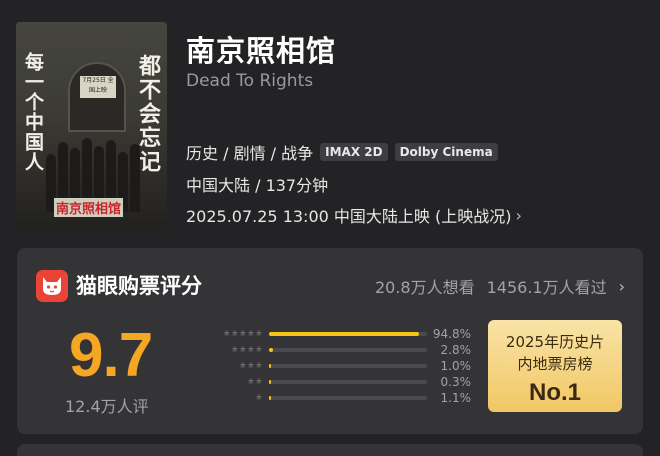 The image size is (660, 456). Describe the element at coordinates (451, 334) in the screenshot. I see `distribution-percent: 94.8%` at that location.